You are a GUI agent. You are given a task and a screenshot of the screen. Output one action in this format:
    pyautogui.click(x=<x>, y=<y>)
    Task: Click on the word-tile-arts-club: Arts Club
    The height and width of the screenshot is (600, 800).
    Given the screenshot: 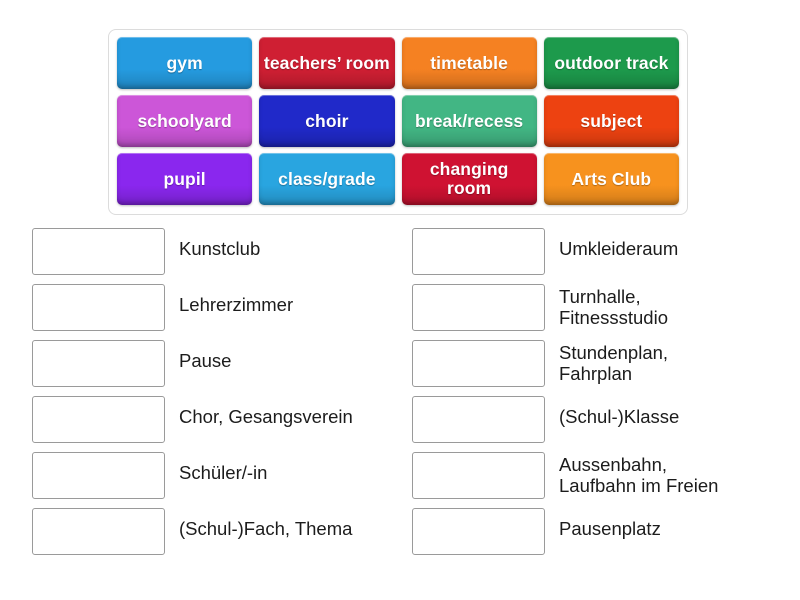 What is the action you would take?
    pyautogui.click(x=611, y=179)
    